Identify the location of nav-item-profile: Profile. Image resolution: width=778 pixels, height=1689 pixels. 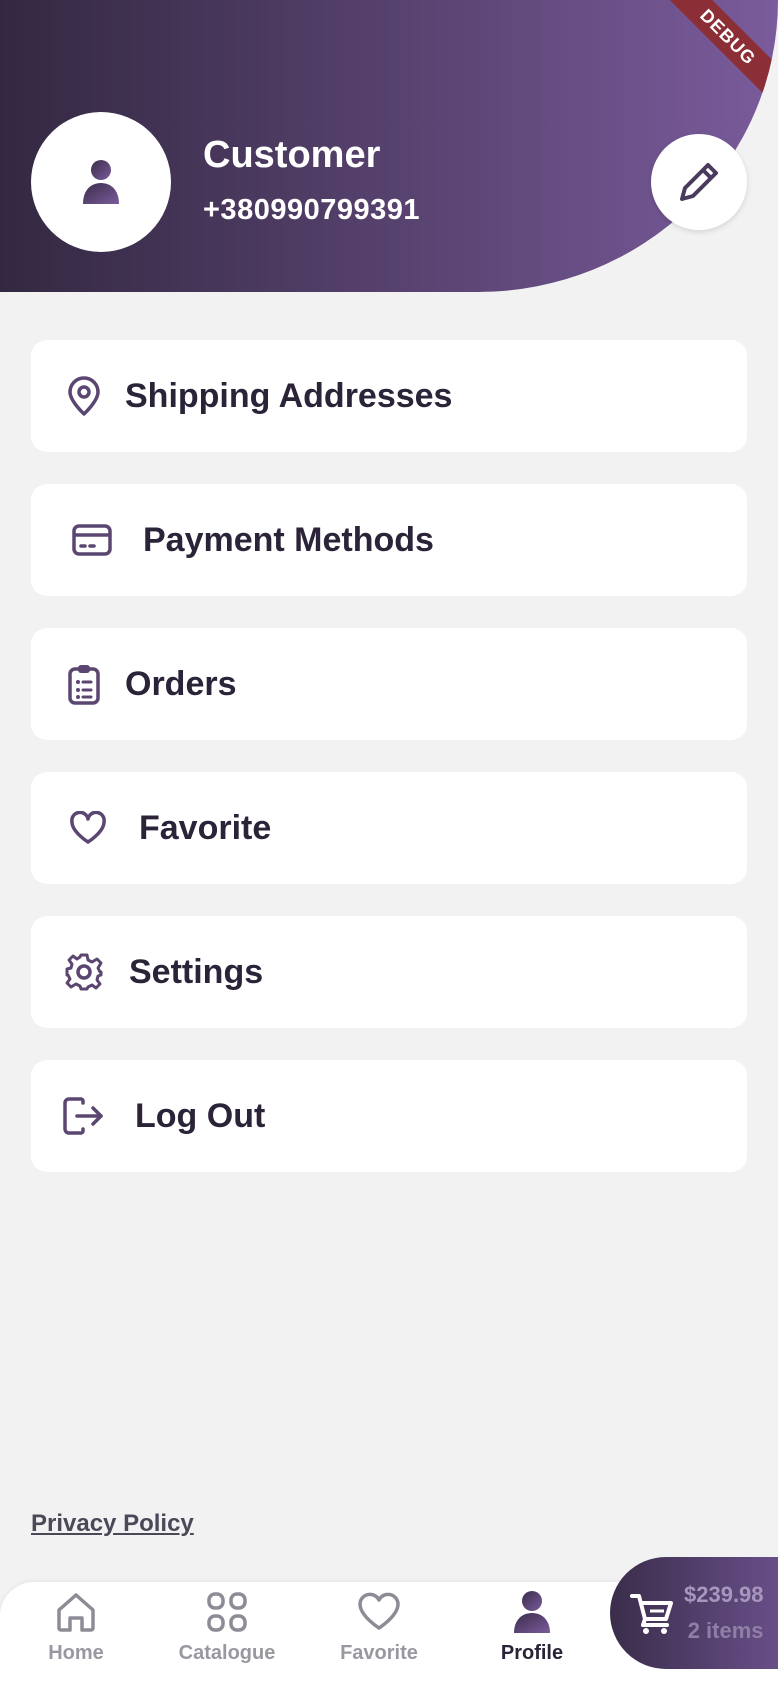
(532, 1635).